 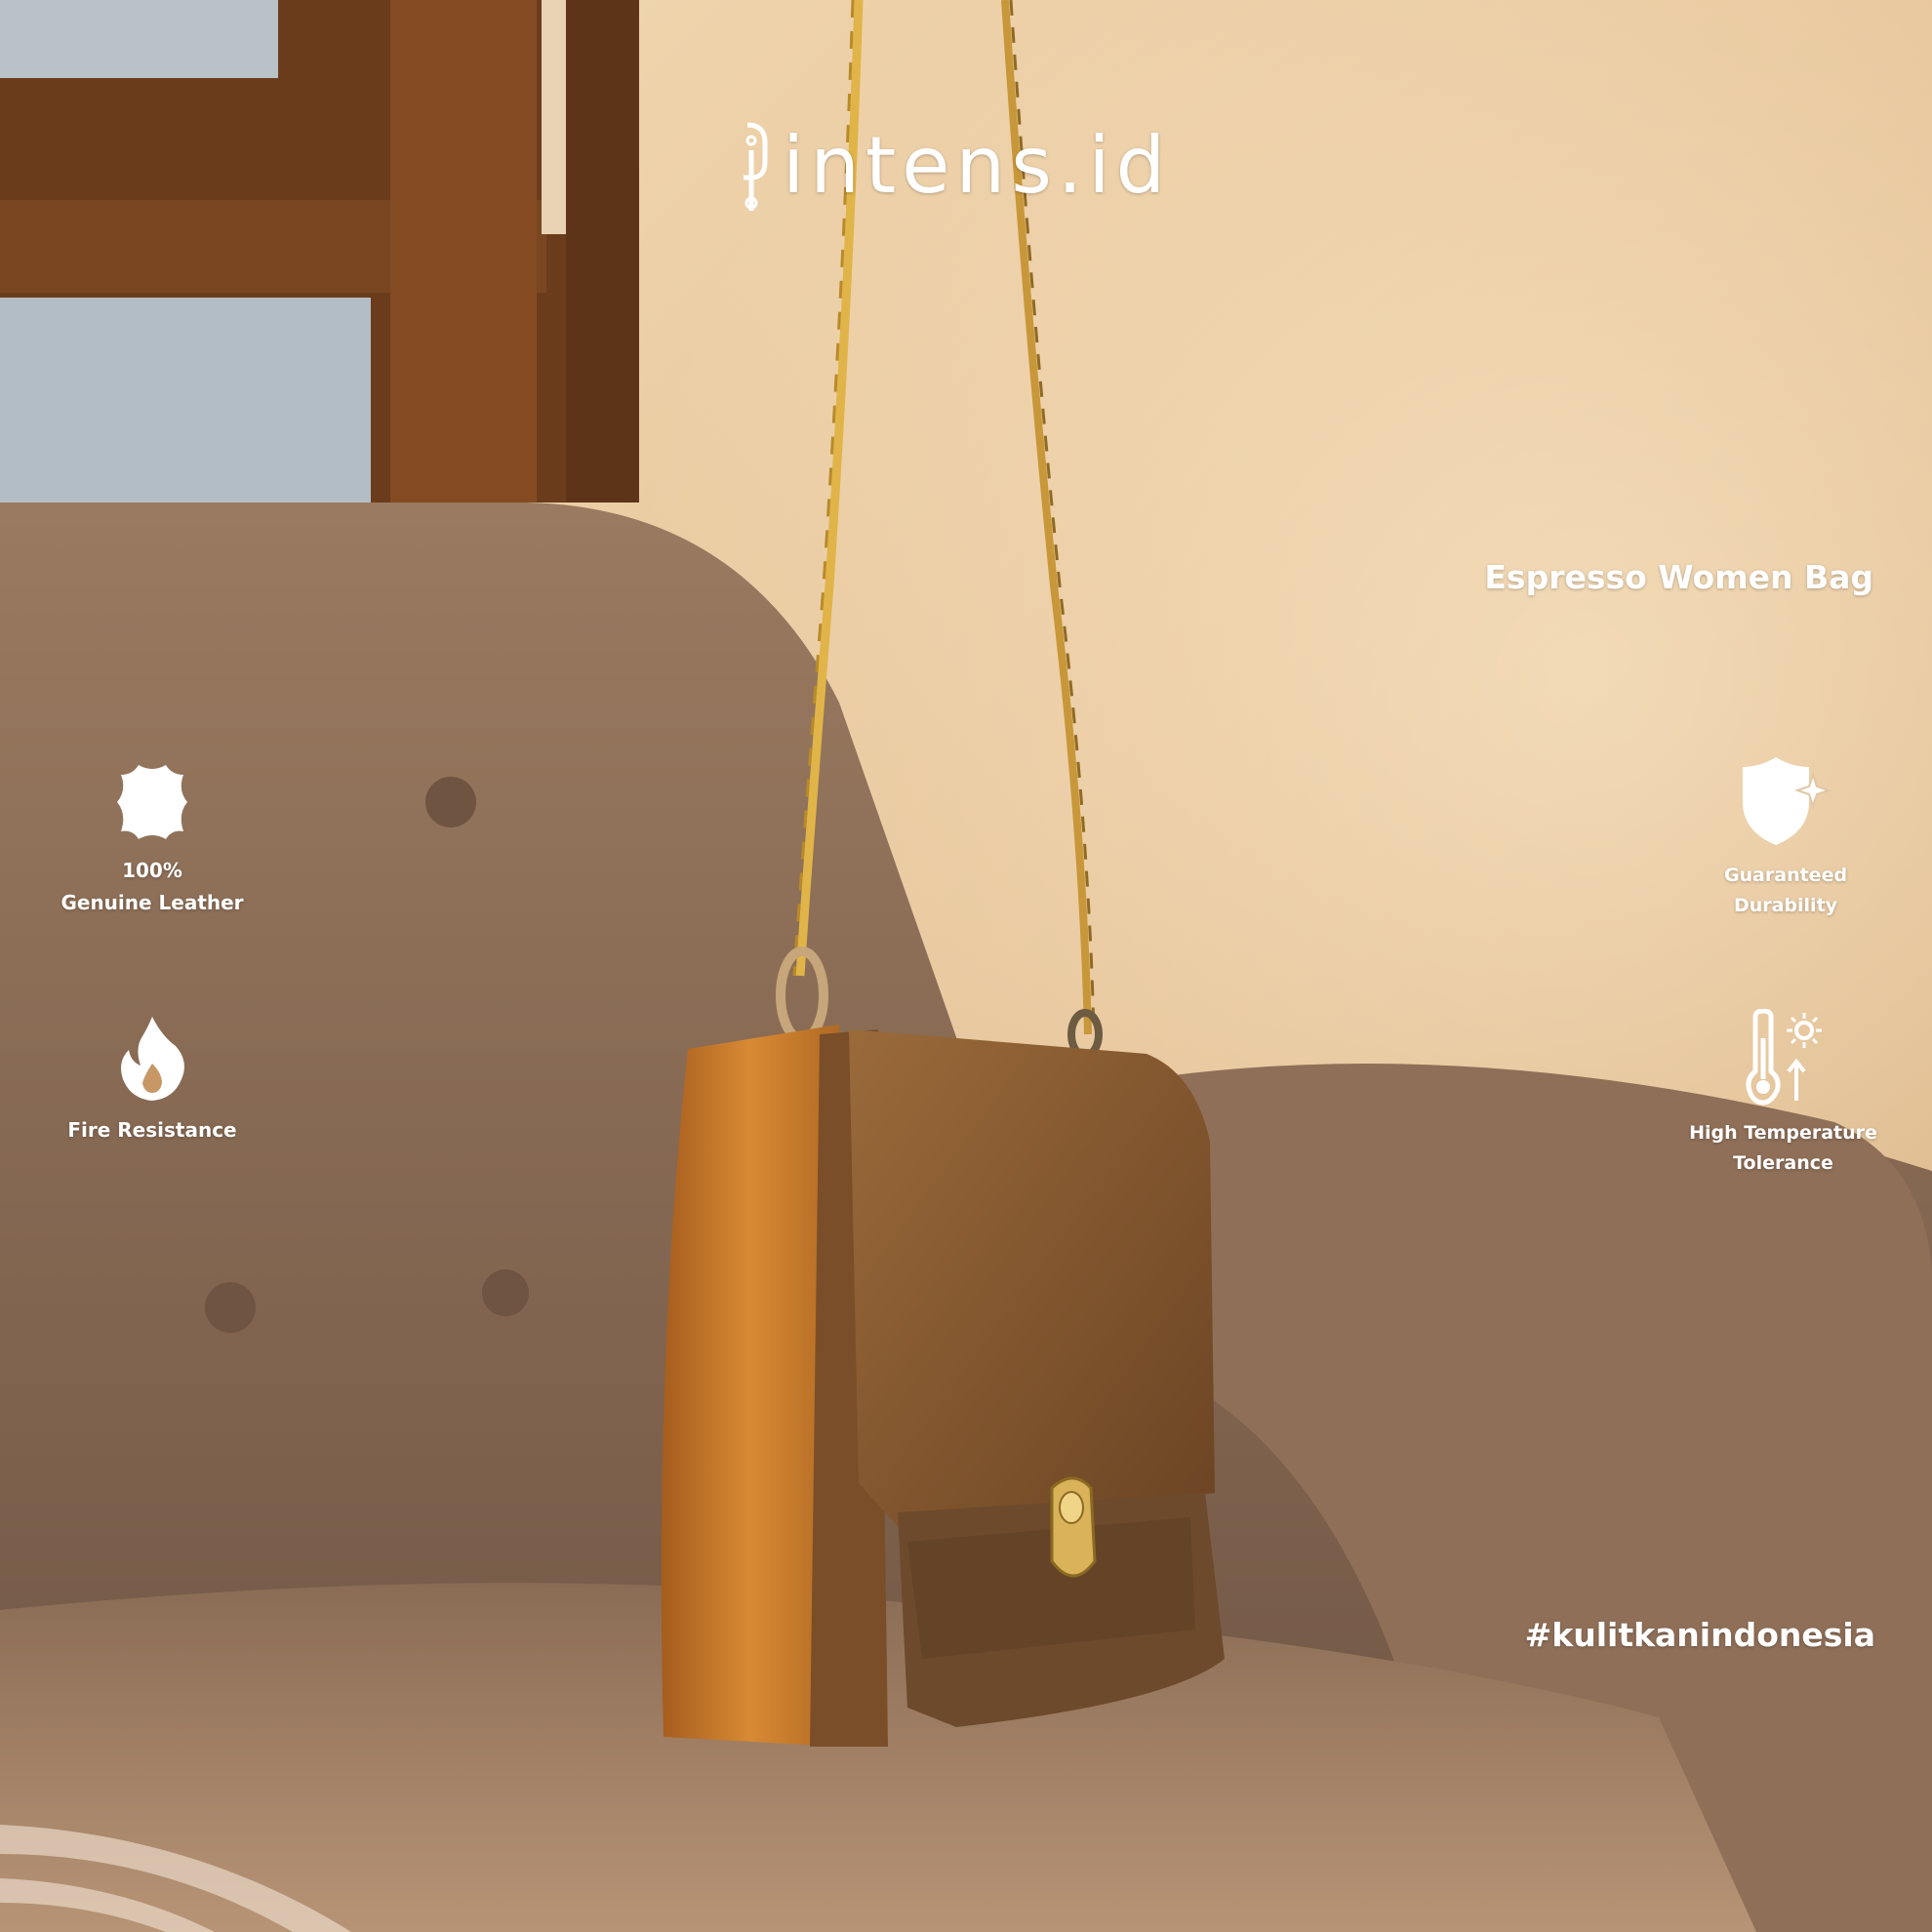 What do you see at coordinates (1783, 1133) in the screenshot?
I see `feature-line-1: High Temperature` at bounding box center [1783, 1133].